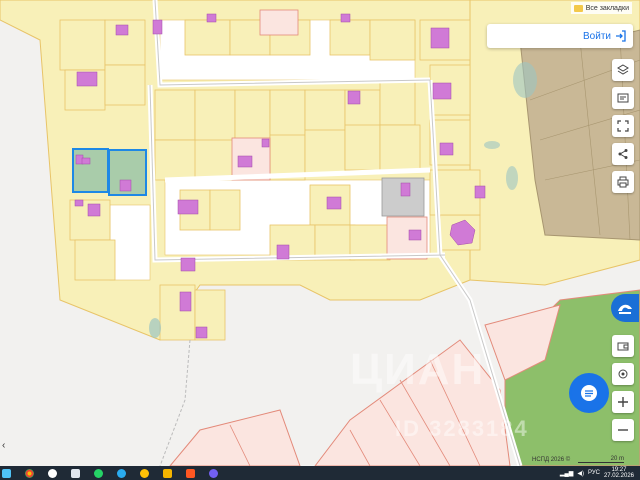 The height and width of the screenshot is (480, 640). I want to click on location-button, so click(623, 374).